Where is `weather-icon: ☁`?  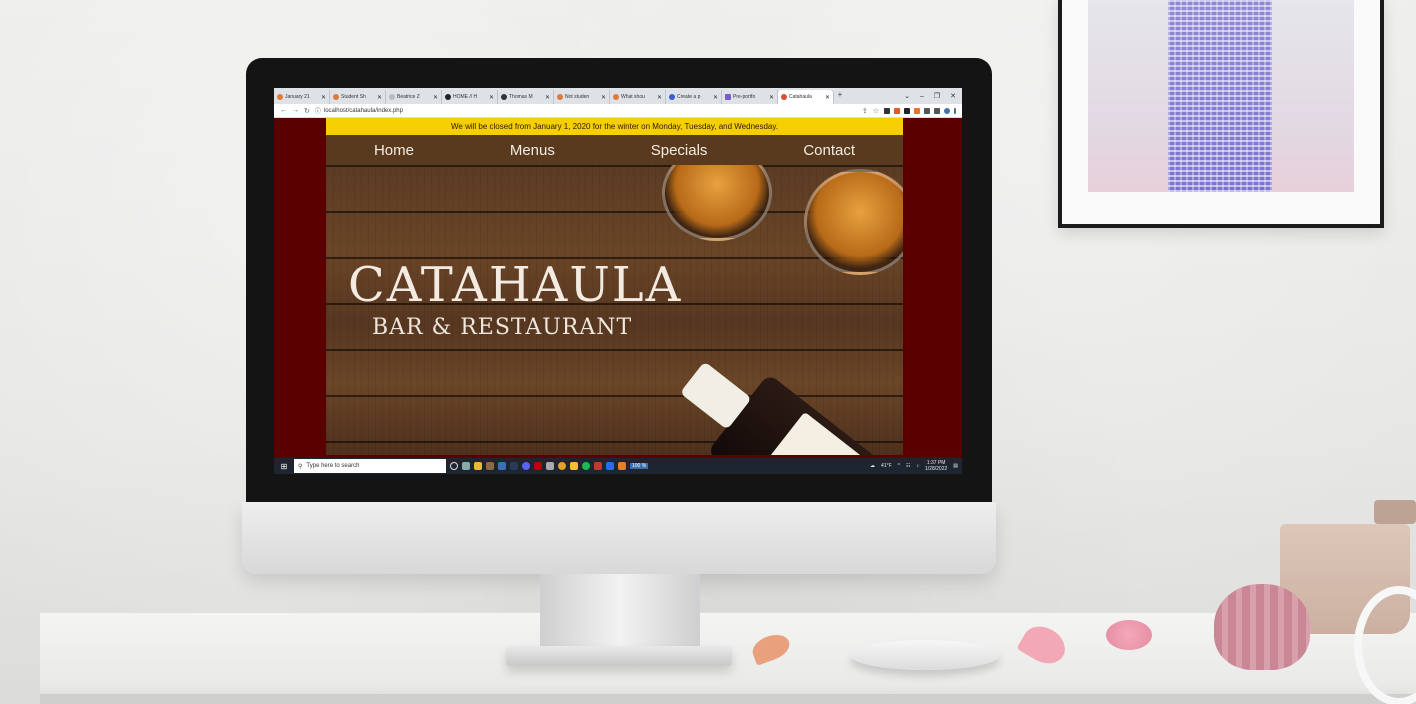
weather-icon: ☁ is located at coordinates (872, 466).